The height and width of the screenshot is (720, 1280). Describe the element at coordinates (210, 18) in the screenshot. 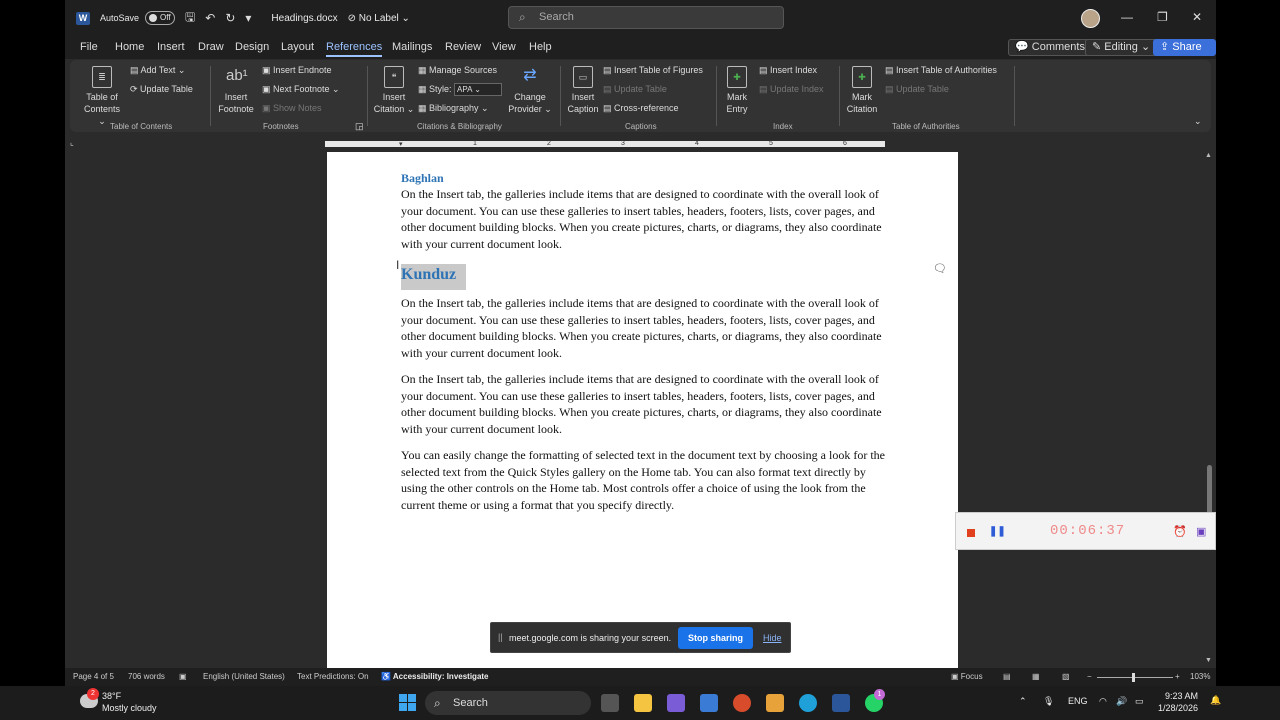

I see `undo-icon: ↶` at that location.